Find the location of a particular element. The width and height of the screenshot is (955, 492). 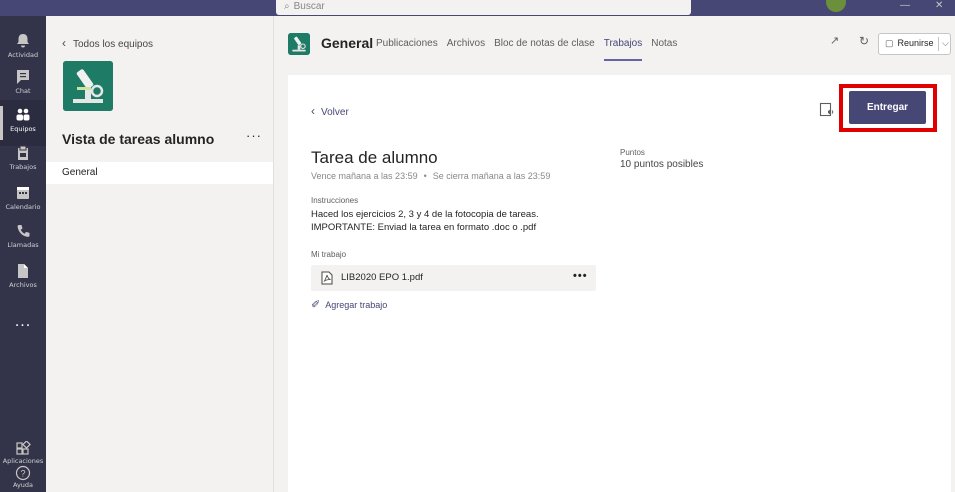

paperclip-icon: ✐ is located at coordinates (316, 305).